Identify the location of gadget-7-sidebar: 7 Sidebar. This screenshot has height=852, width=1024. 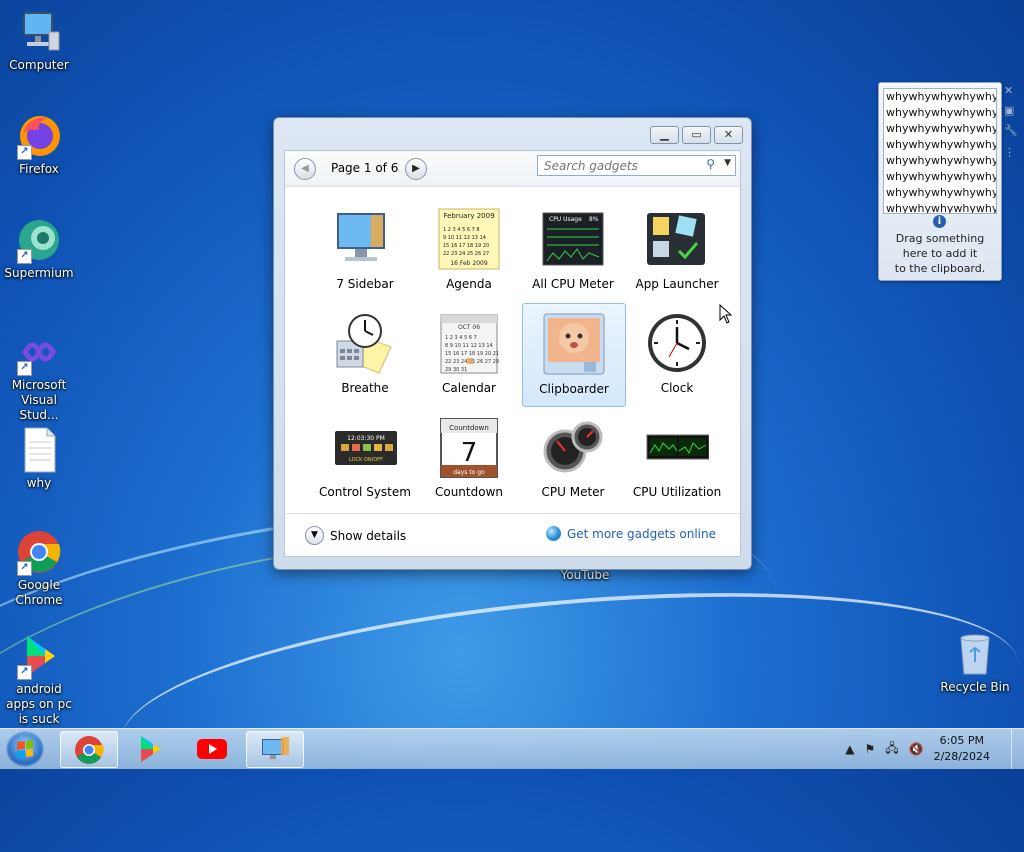
(365, 250).